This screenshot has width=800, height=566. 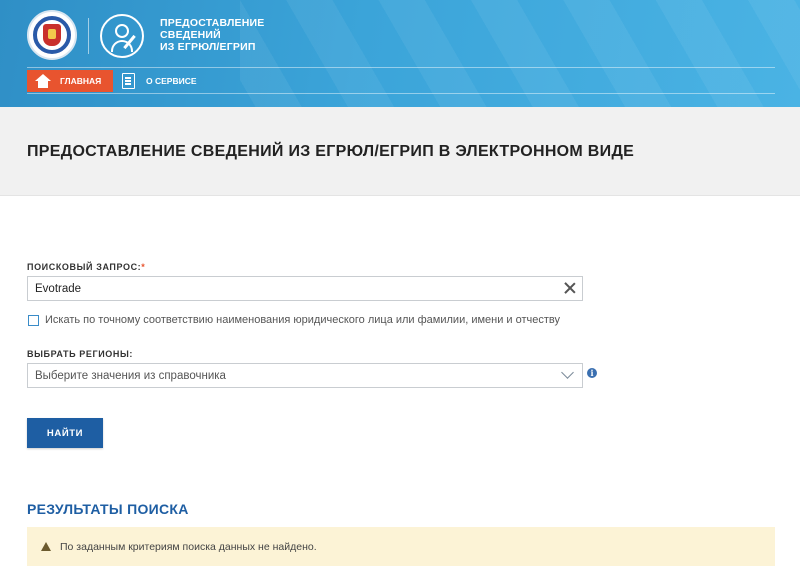 What do you see at coordinates (592, 373) in the screenshot?
I see `info-icon: i` at bounding box center [592, 373].